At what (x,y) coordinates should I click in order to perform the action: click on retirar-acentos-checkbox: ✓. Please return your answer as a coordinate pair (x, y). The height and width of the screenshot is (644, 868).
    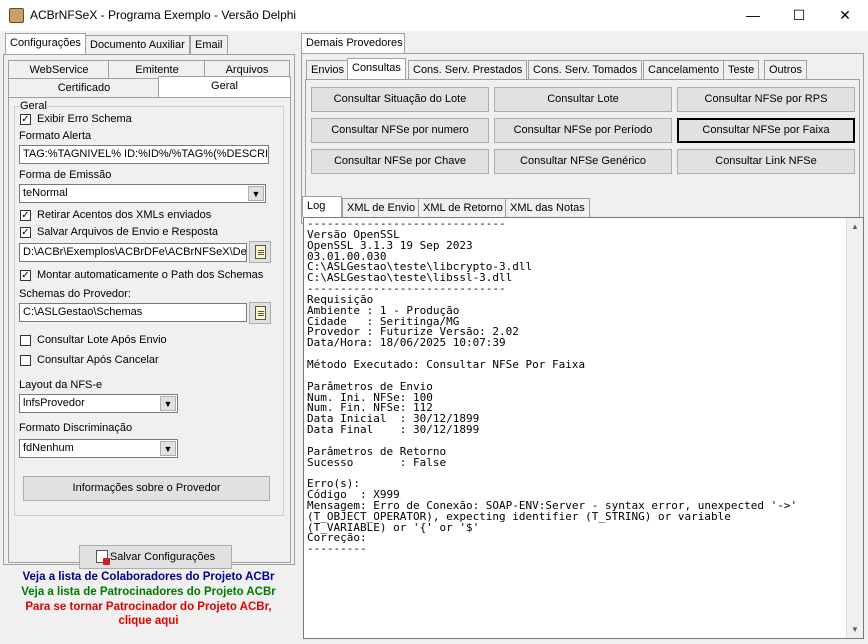
    Looking at the image, I should click on (25, 215).